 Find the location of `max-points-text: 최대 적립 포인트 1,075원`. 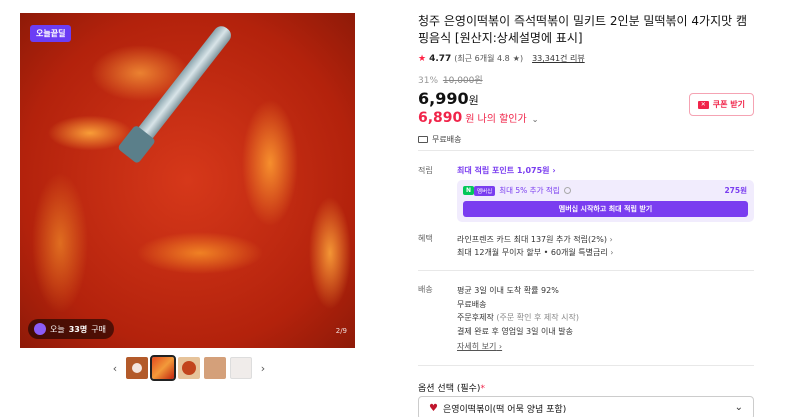

max-points-text: 최대 적립 포인트 1,075원 is located at coordinates (503, 170).